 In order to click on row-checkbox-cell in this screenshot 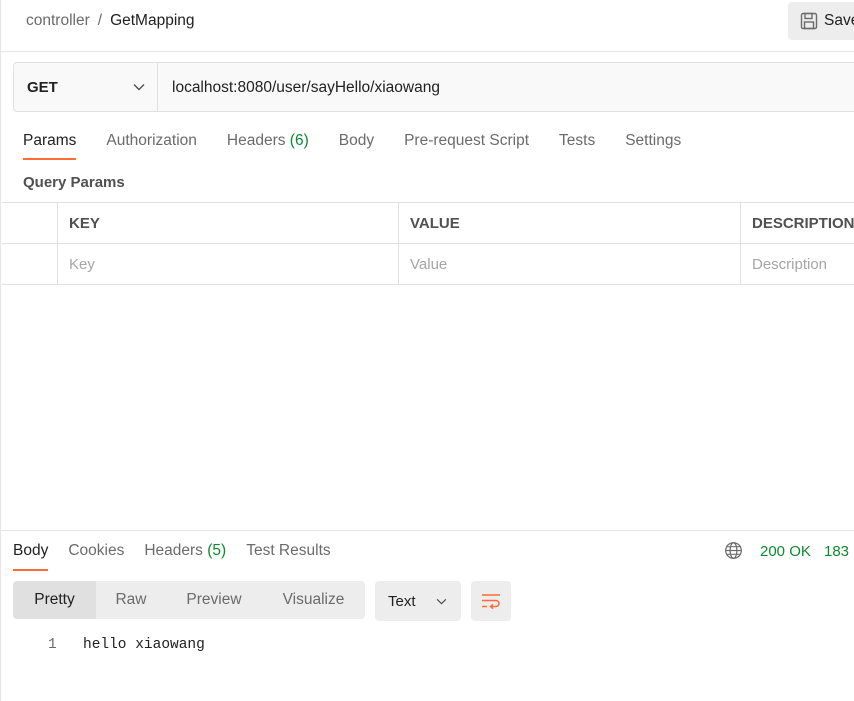, I will do `click(30, 264)`.